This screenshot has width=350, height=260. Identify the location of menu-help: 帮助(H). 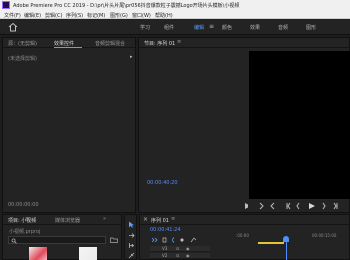
(164, 15).